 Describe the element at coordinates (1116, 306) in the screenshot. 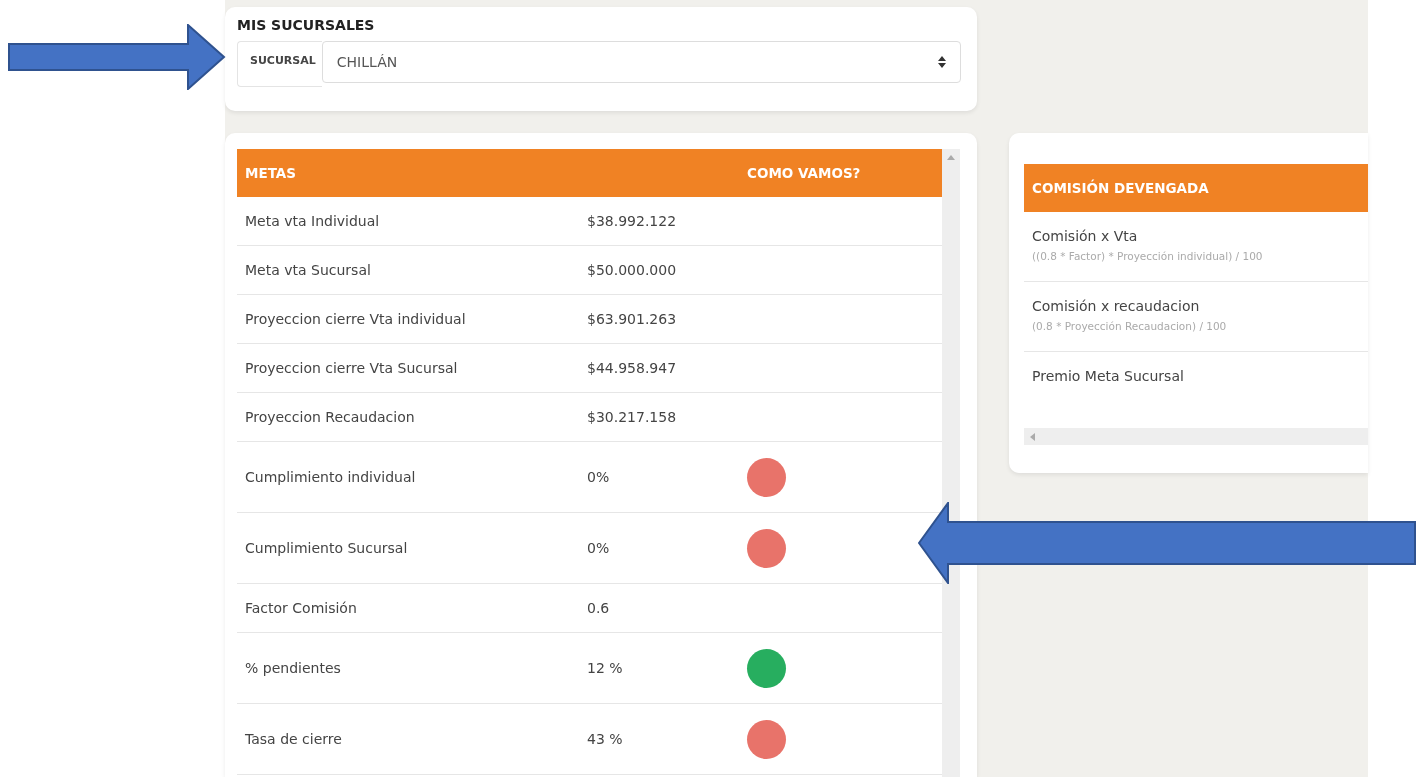

I see `table-cell-text: Comisión x recaudacion` at that location.